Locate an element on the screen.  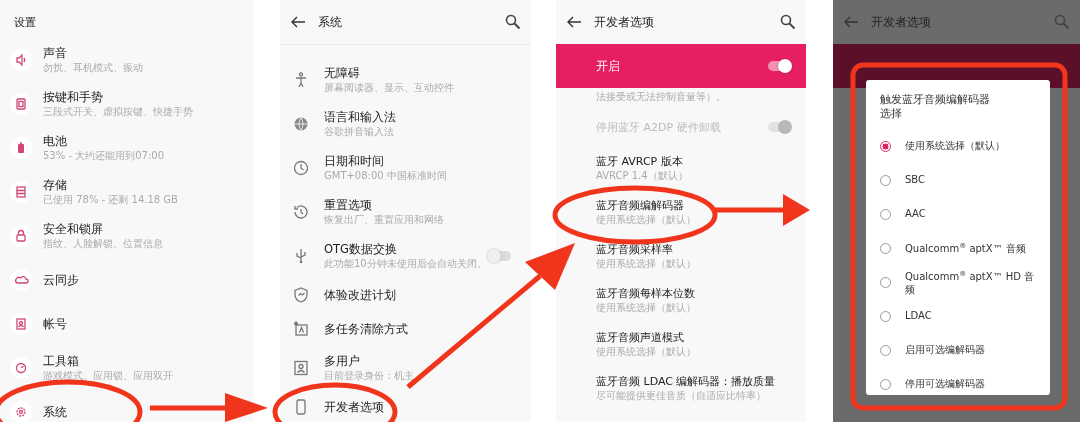
setting-title: 体验改进计划 is located at coordinates (360, 295).